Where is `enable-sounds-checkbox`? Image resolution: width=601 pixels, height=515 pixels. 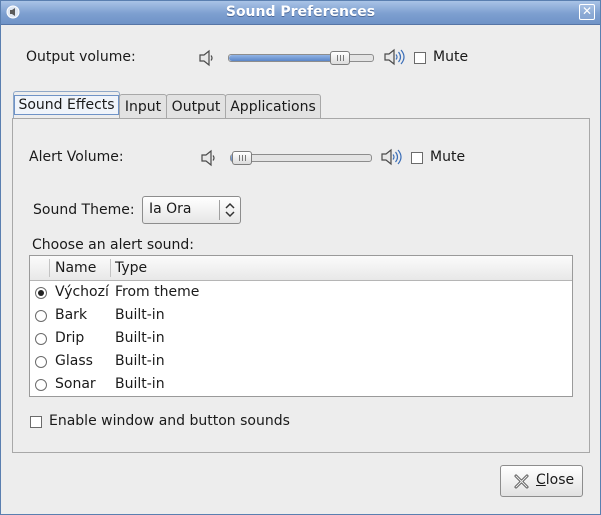
enable-sounds-checkbox is located at coordinates (36, 422).